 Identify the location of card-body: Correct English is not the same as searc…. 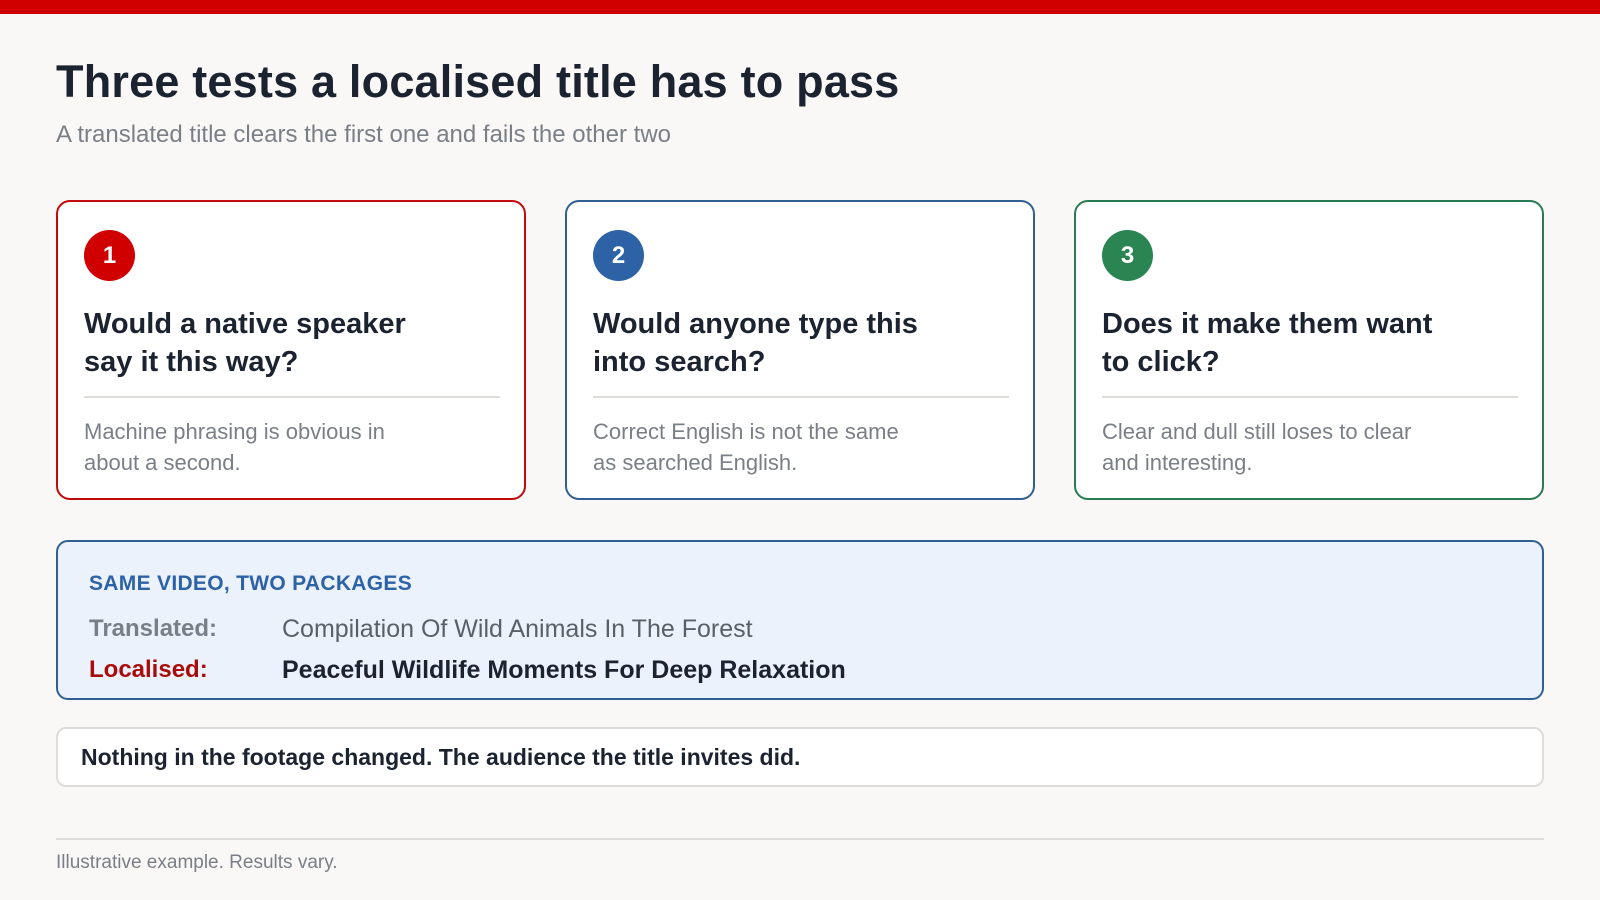
(746, 447).